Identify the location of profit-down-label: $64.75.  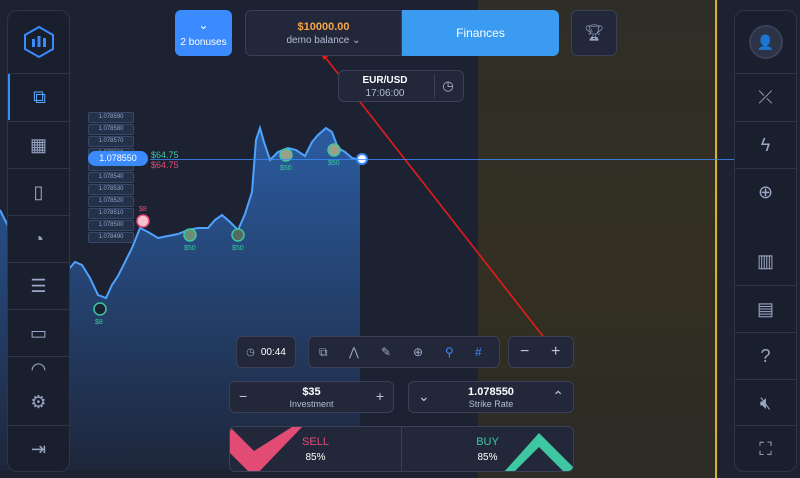
(165, 165).